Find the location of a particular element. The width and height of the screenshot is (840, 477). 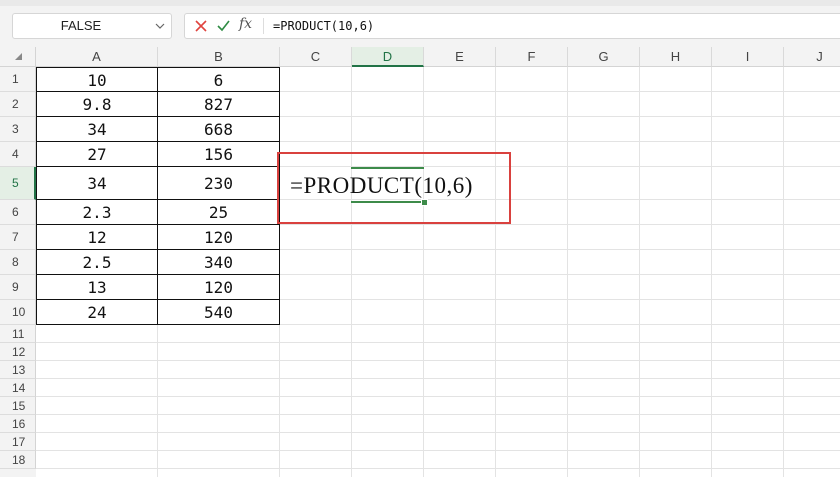

cell-a3: 34 is located at coordinates (97, 129).